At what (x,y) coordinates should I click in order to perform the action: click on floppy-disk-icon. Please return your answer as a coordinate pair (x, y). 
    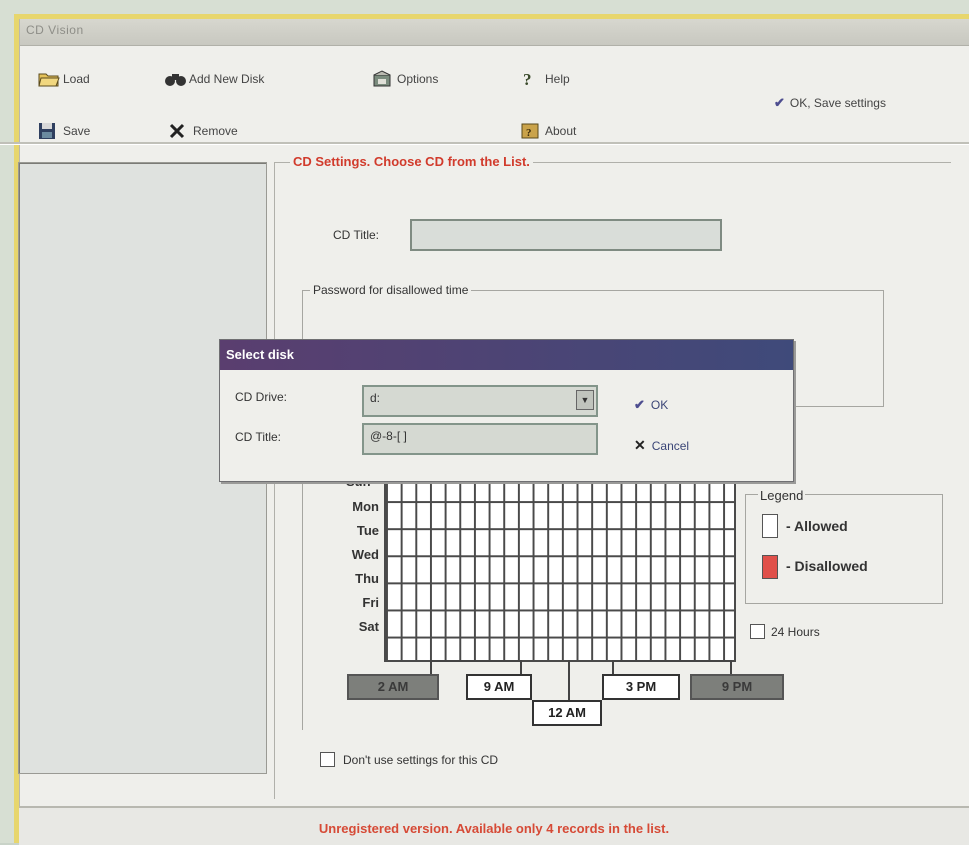
    Looking at the image, I should click on (48, 131).